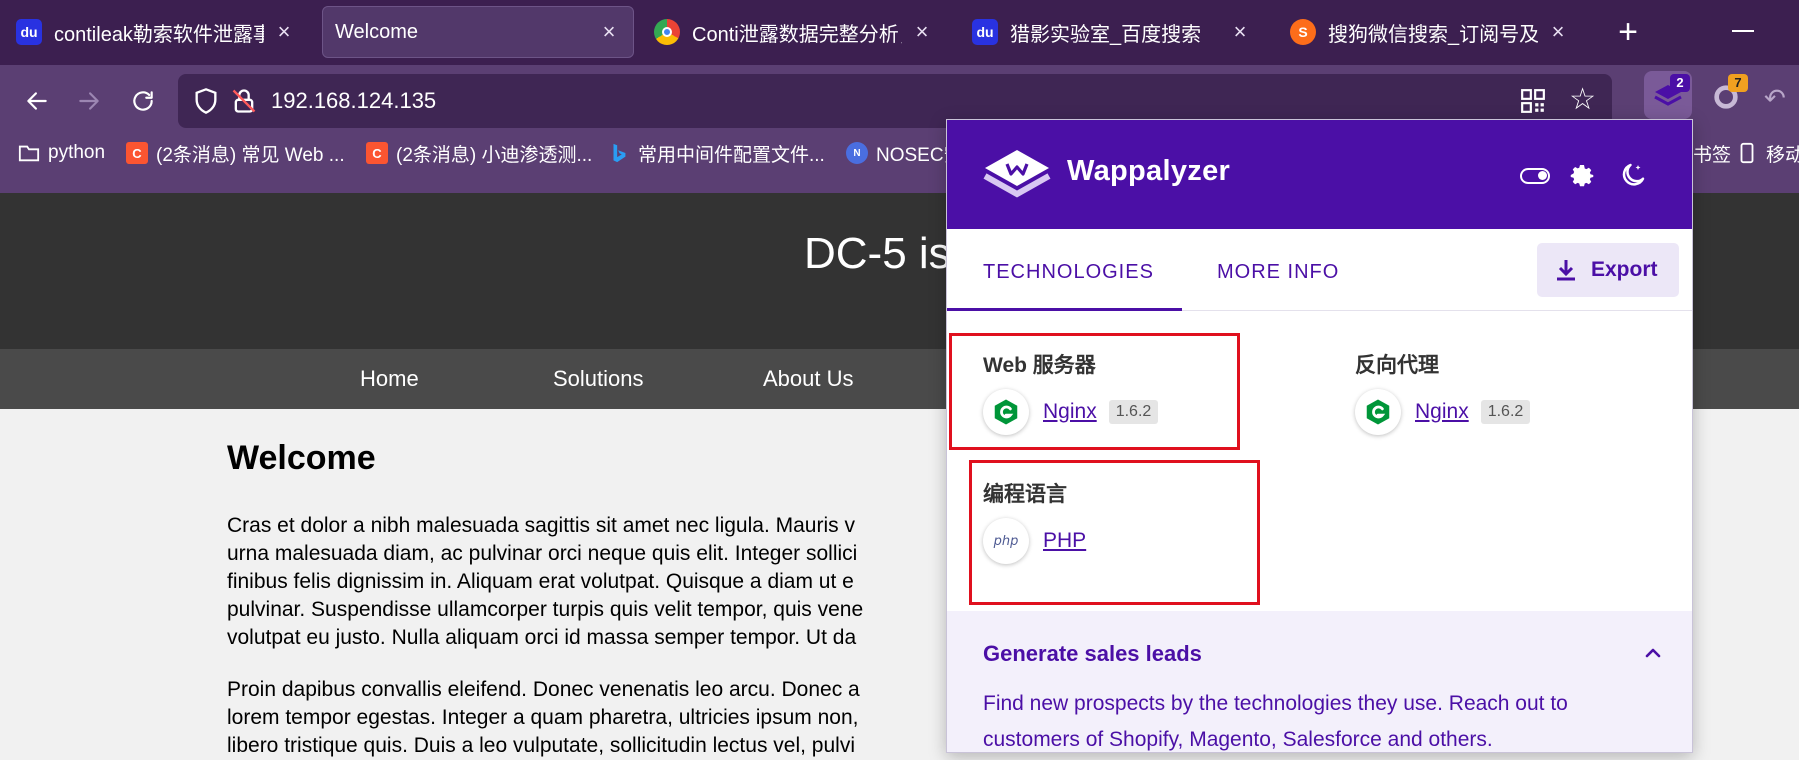 This screenshot has width=1799, height=760. I want to click on new-tab-button: +, so click(1628, 33).